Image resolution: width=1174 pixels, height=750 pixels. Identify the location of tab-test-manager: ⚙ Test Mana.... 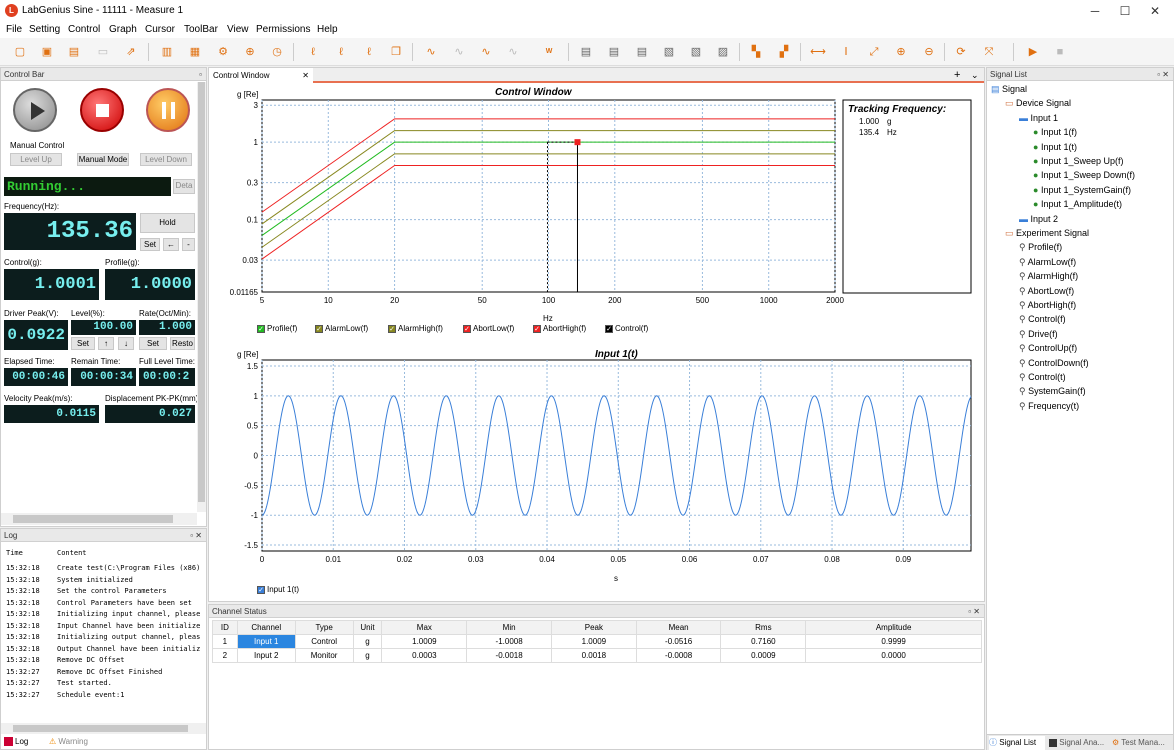
(1142, 743).